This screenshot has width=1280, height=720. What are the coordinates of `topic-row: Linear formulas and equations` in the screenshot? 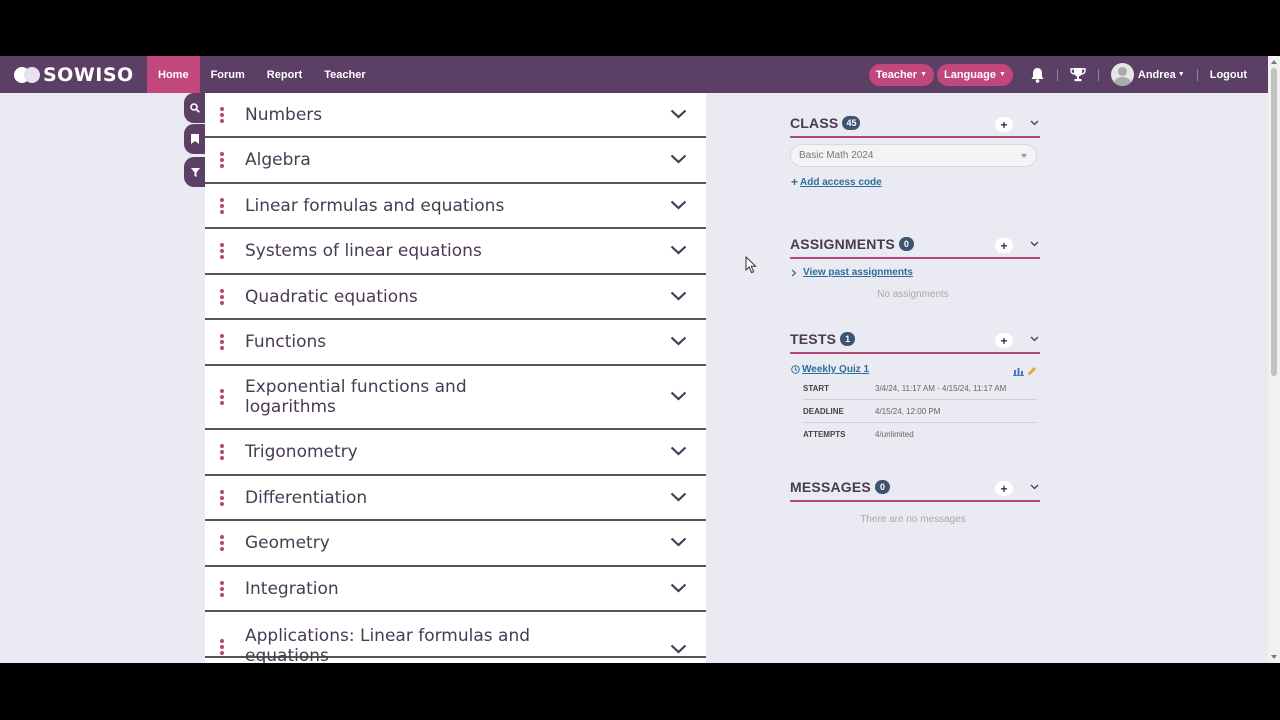 It's located at (455, 206).